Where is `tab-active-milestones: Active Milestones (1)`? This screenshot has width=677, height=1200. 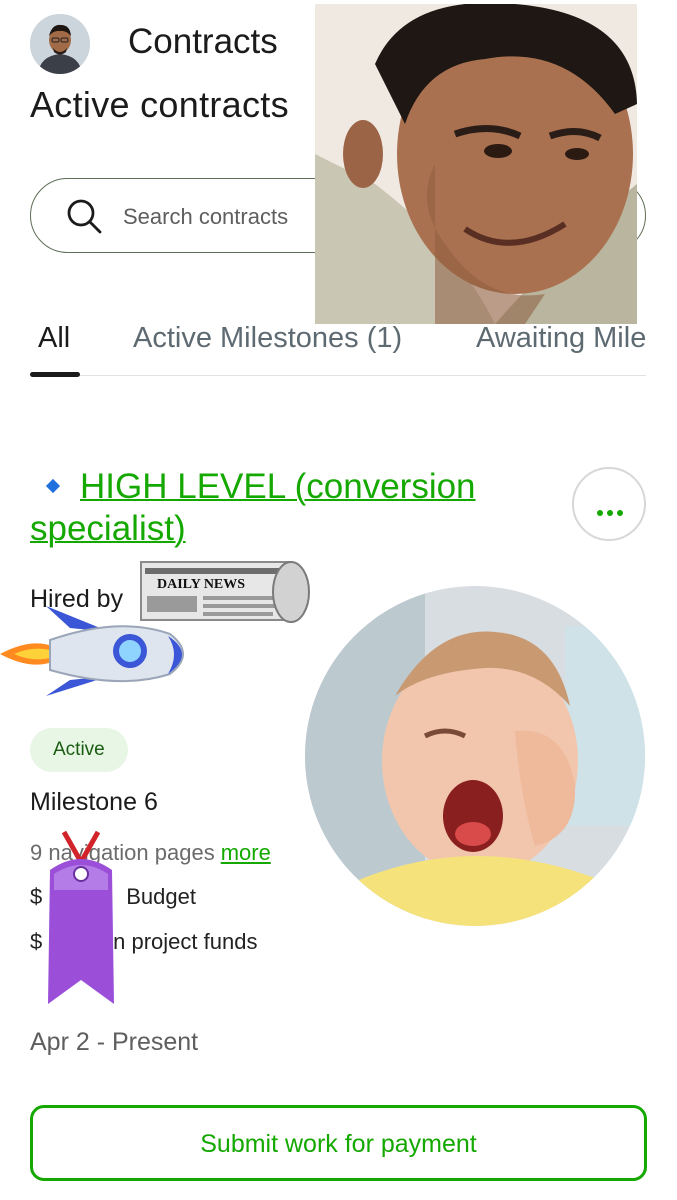
tab-active-milestones: Active Milestones (1) is located at coordinates (267, 338).